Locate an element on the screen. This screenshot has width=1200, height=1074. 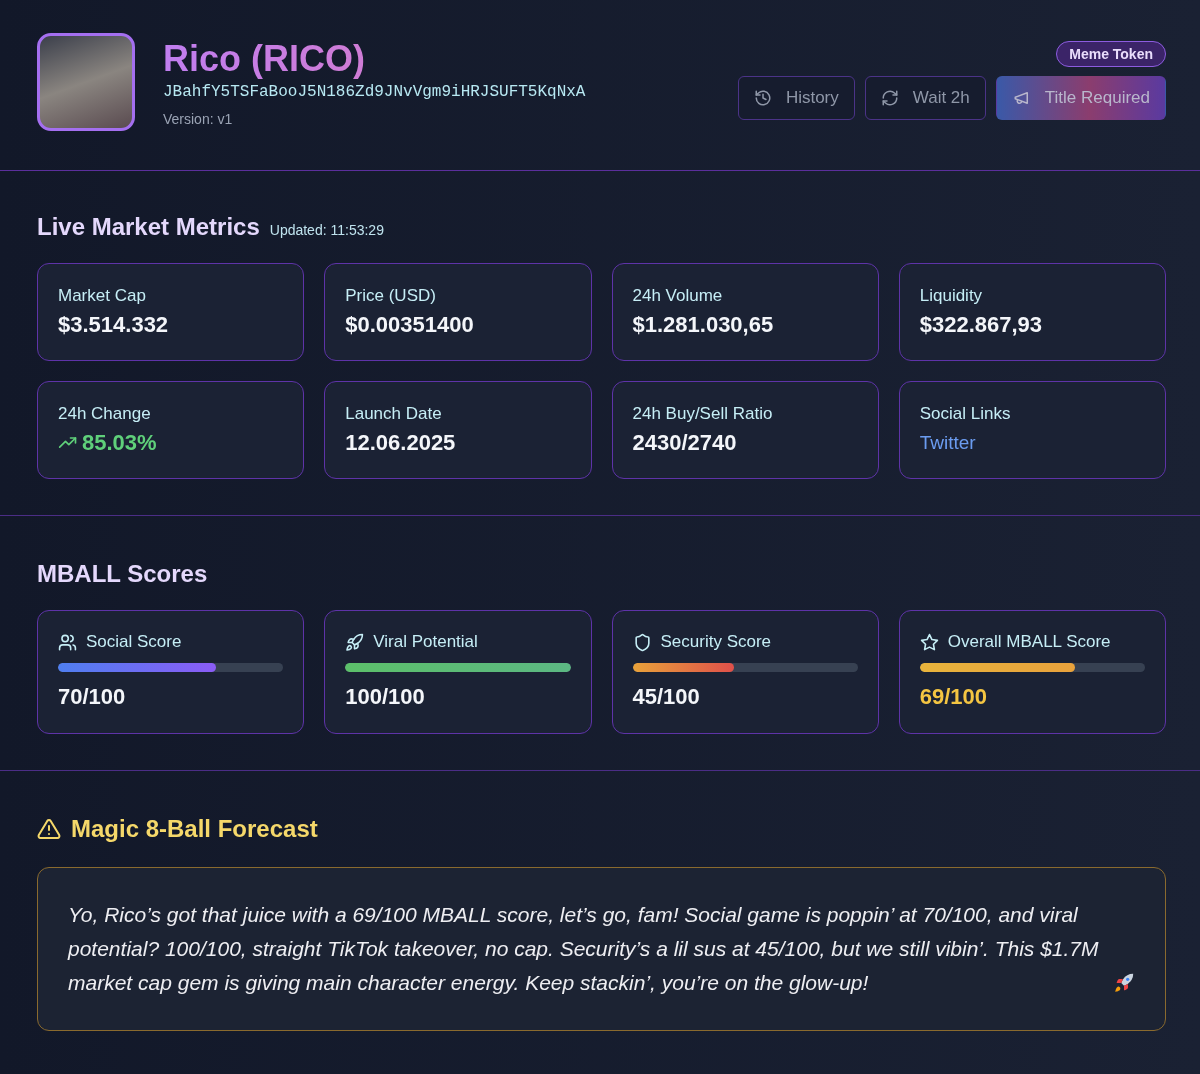
refresh-icon is located at coordinates (889, 98).